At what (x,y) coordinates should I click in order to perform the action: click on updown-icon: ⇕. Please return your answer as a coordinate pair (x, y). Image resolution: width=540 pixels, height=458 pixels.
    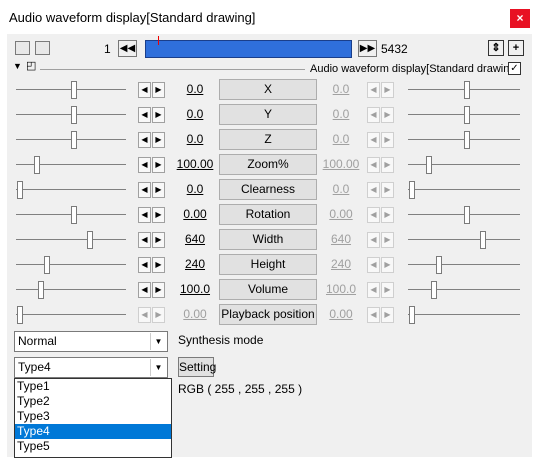
    Looking at the image, I should click on (496, 48).